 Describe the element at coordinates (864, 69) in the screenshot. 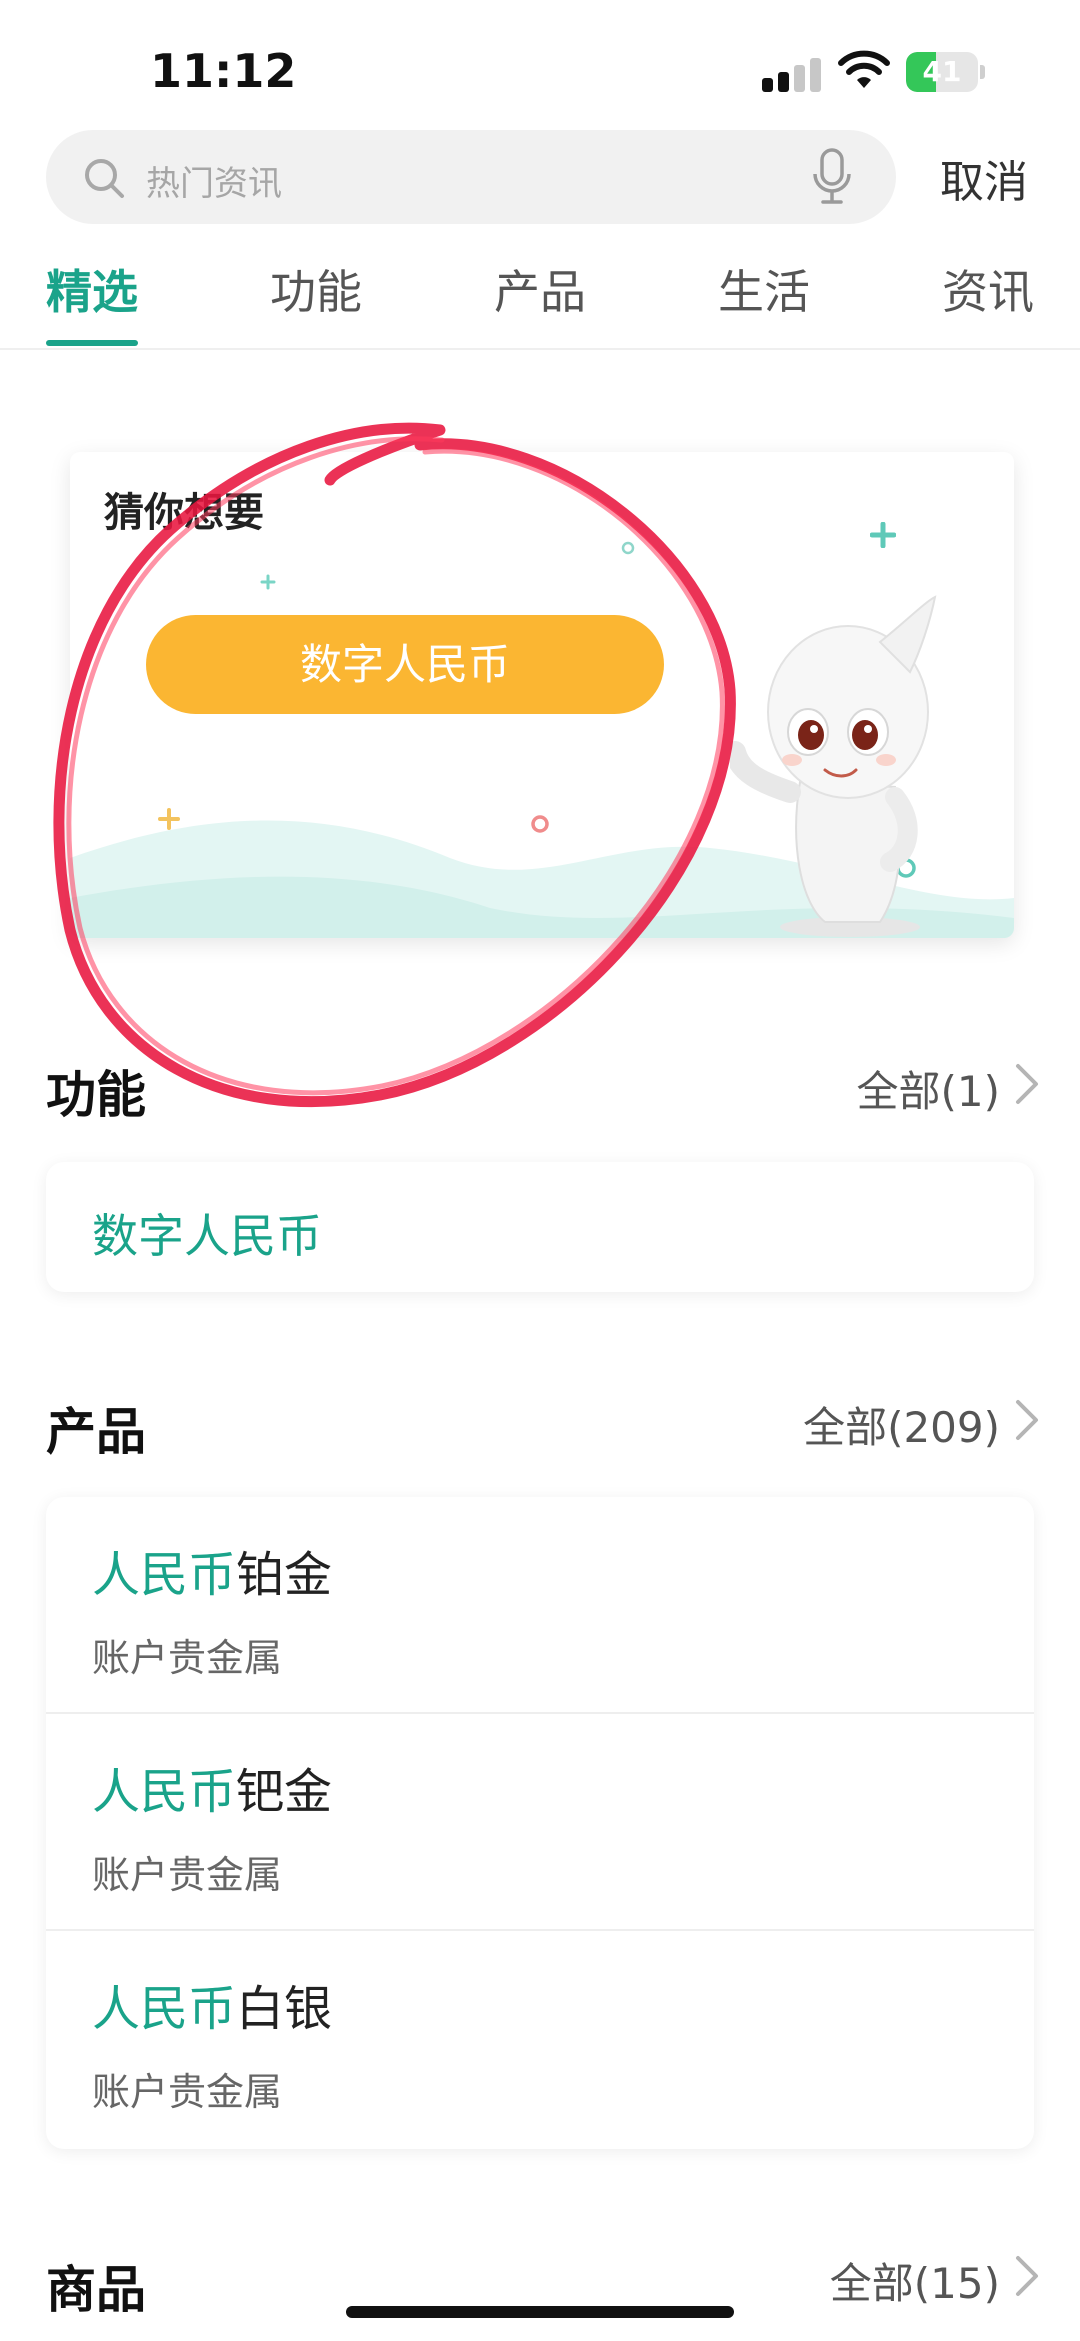

I see `wifi-icon` at that location.